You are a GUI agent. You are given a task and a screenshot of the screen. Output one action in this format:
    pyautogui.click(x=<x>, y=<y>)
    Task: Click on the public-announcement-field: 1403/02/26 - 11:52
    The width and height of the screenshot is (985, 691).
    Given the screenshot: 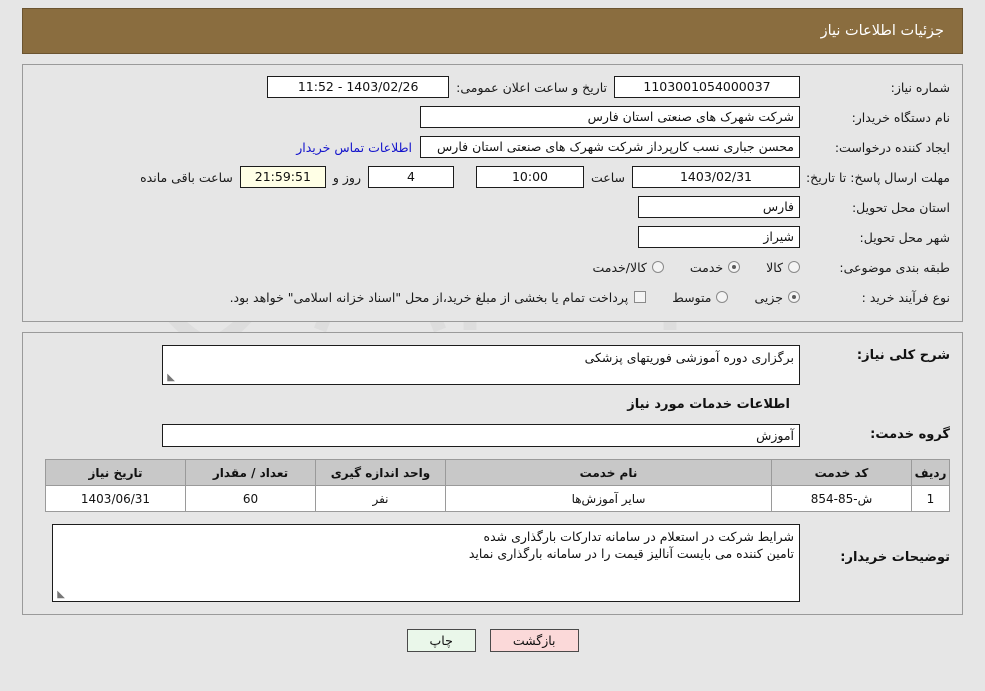 What is the action you would take?
    pyautogui.click(x=358, y=87)
    